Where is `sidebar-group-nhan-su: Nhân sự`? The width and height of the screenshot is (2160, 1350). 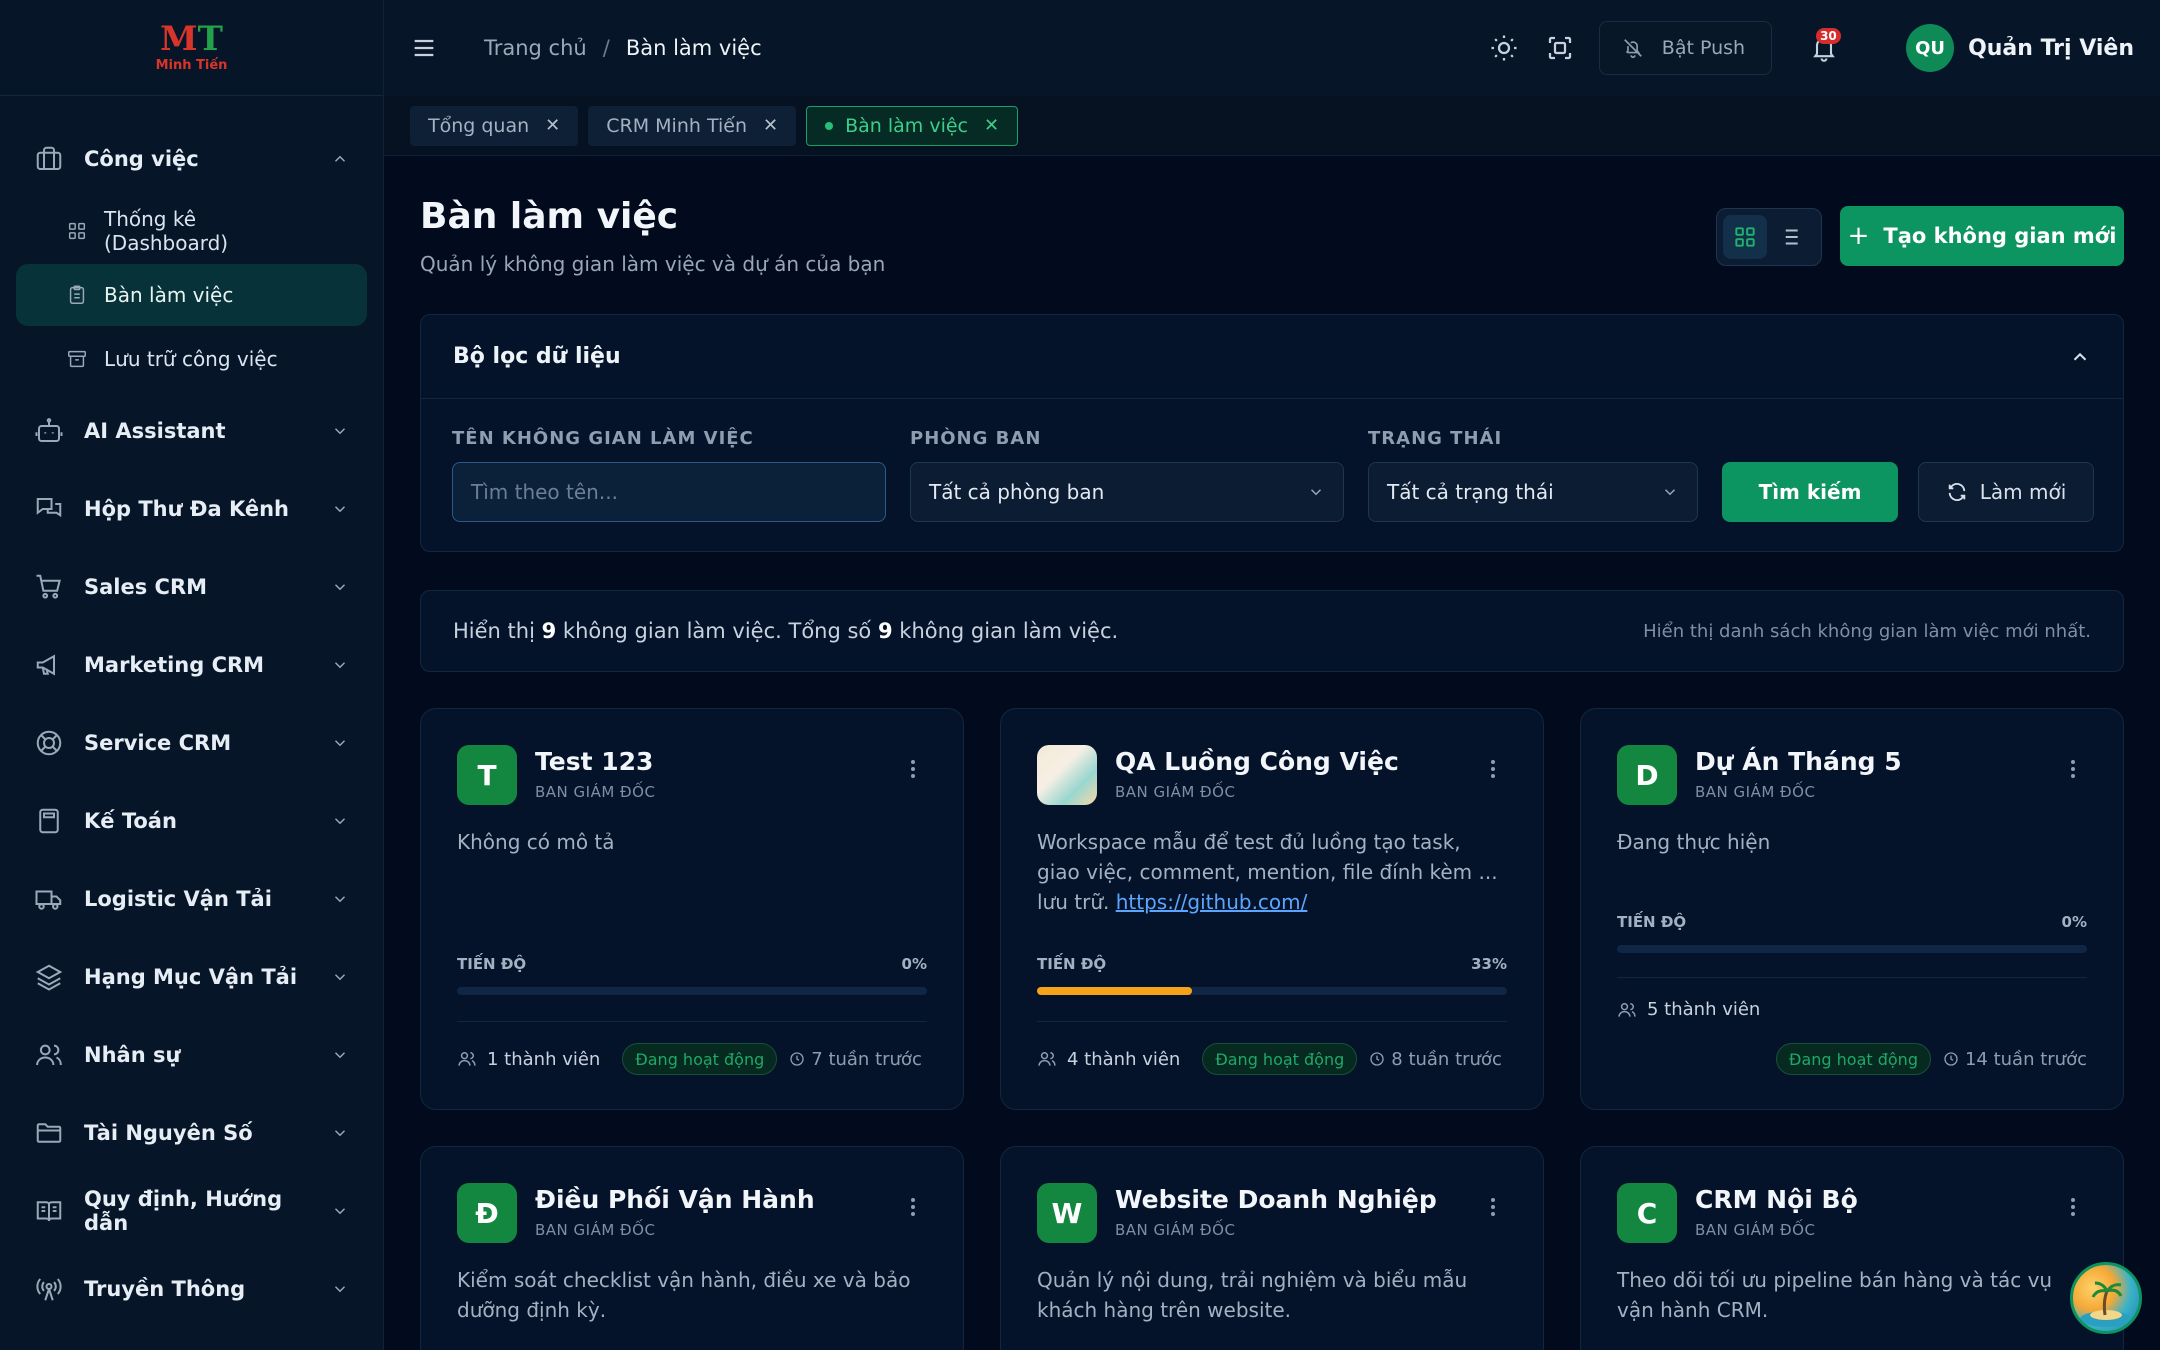
sidebar-group-nhan-su: Nhân sự is located at coordinates (191, 1055).